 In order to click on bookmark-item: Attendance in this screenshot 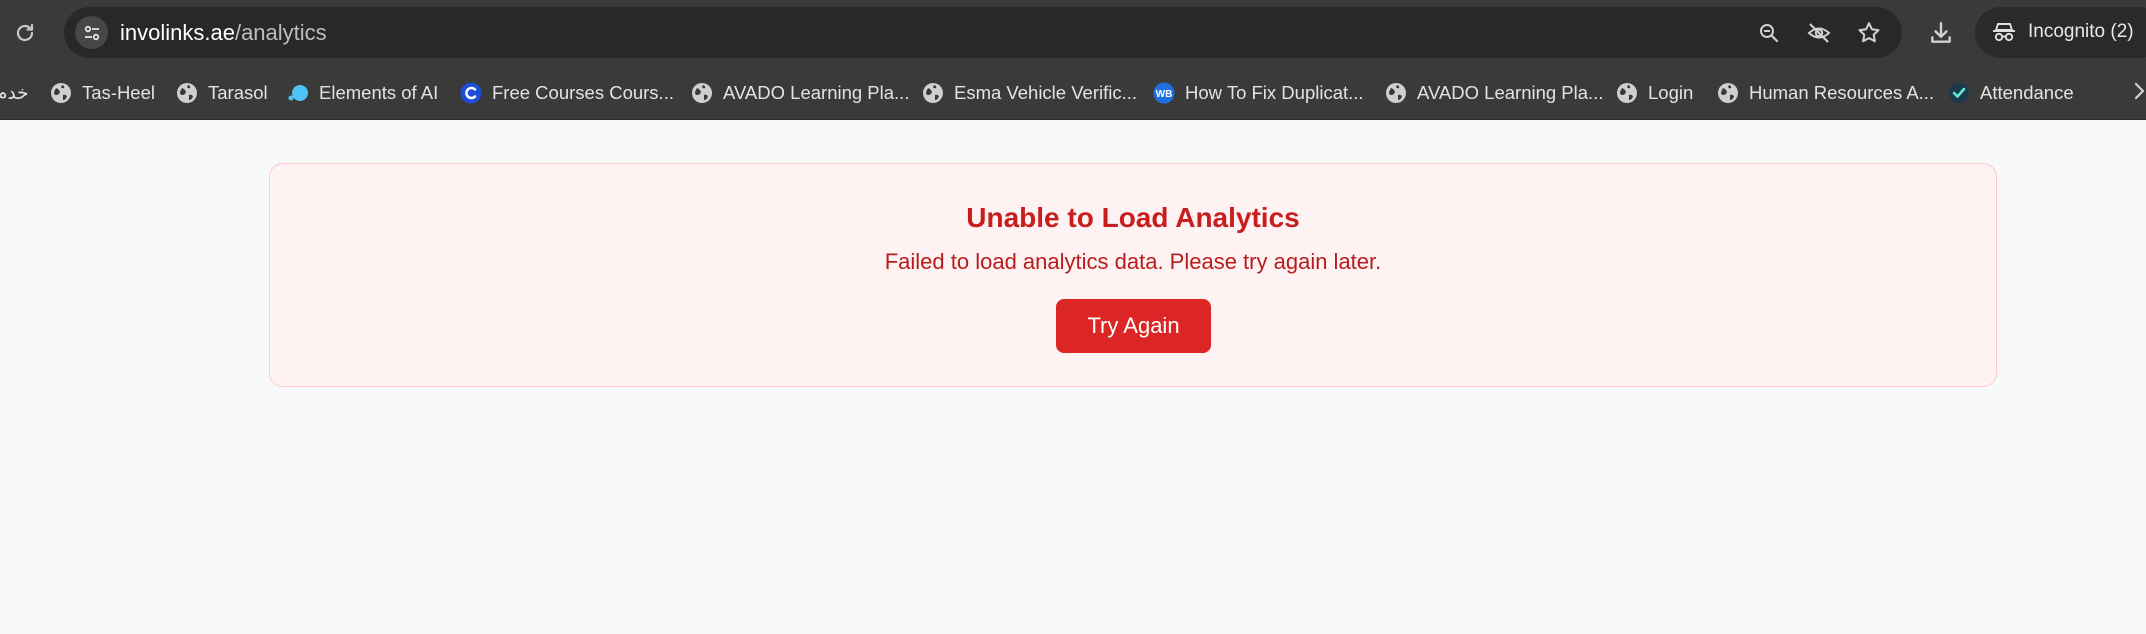, I will do `click(2011, 93)`.